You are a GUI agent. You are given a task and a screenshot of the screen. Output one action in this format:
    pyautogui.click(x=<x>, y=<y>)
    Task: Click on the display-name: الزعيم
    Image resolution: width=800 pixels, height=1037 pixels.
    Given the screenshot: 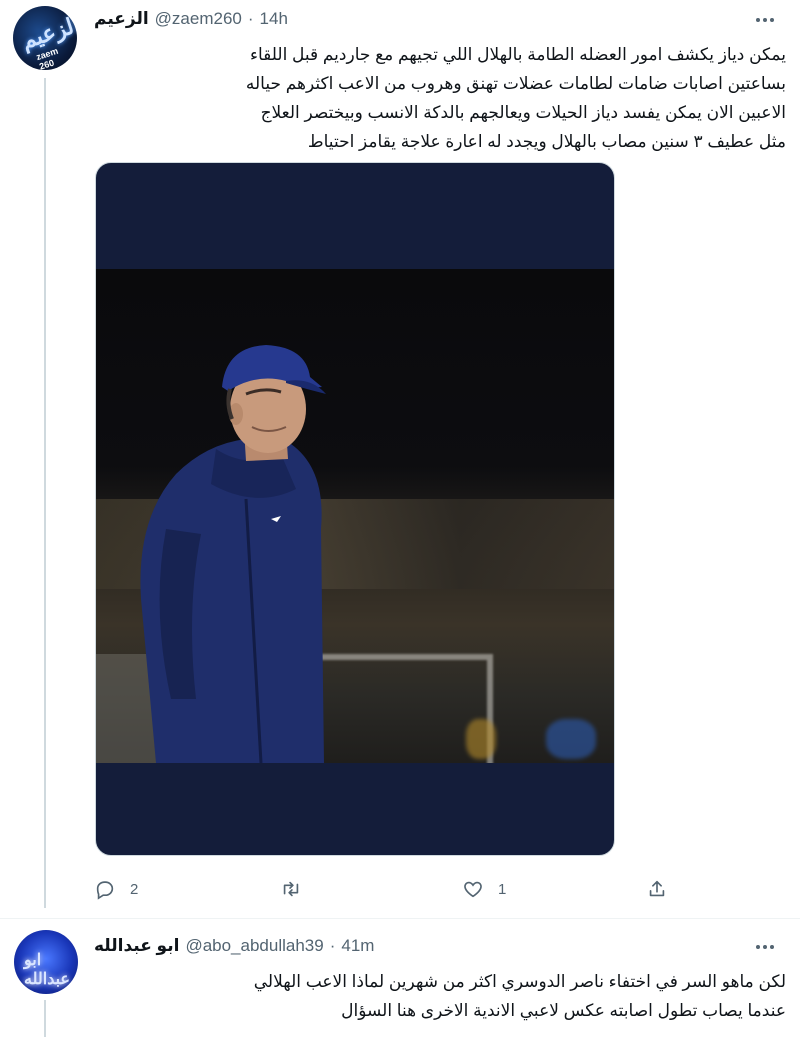 What is the action you would take?
    pyautogui.click(x=121, y=19)
    